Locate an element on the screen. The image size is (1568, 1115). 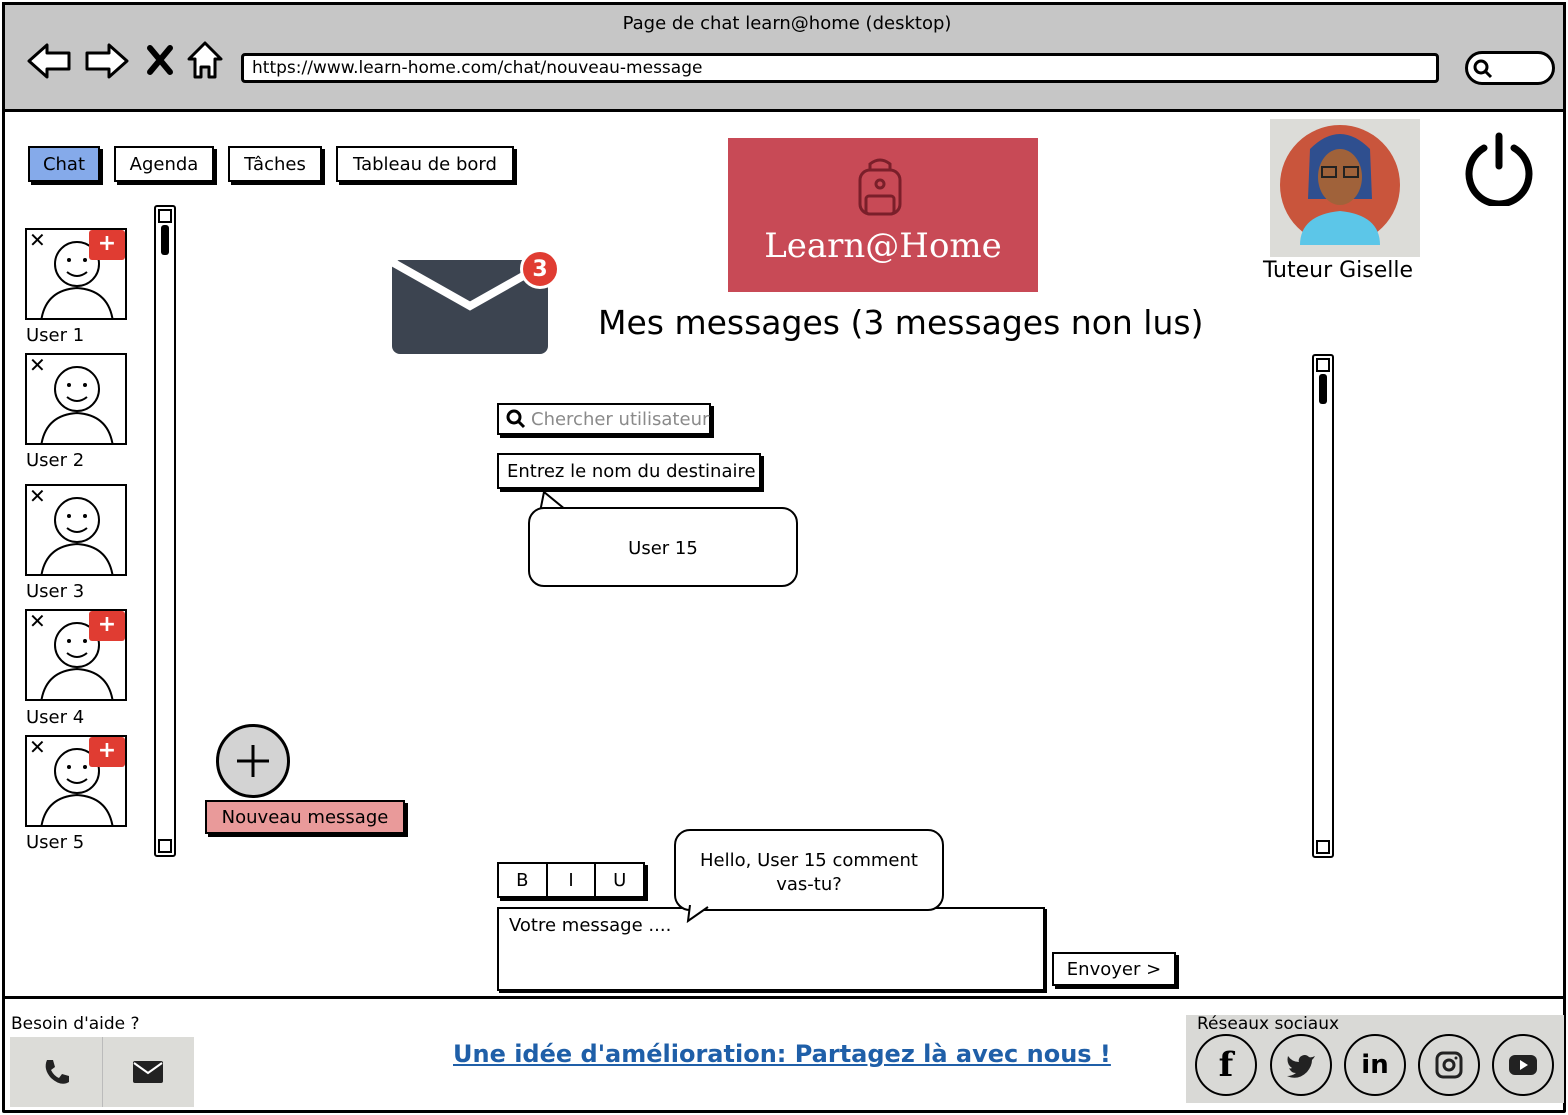
user-label: User 1 is located at coordinates (55, 335).